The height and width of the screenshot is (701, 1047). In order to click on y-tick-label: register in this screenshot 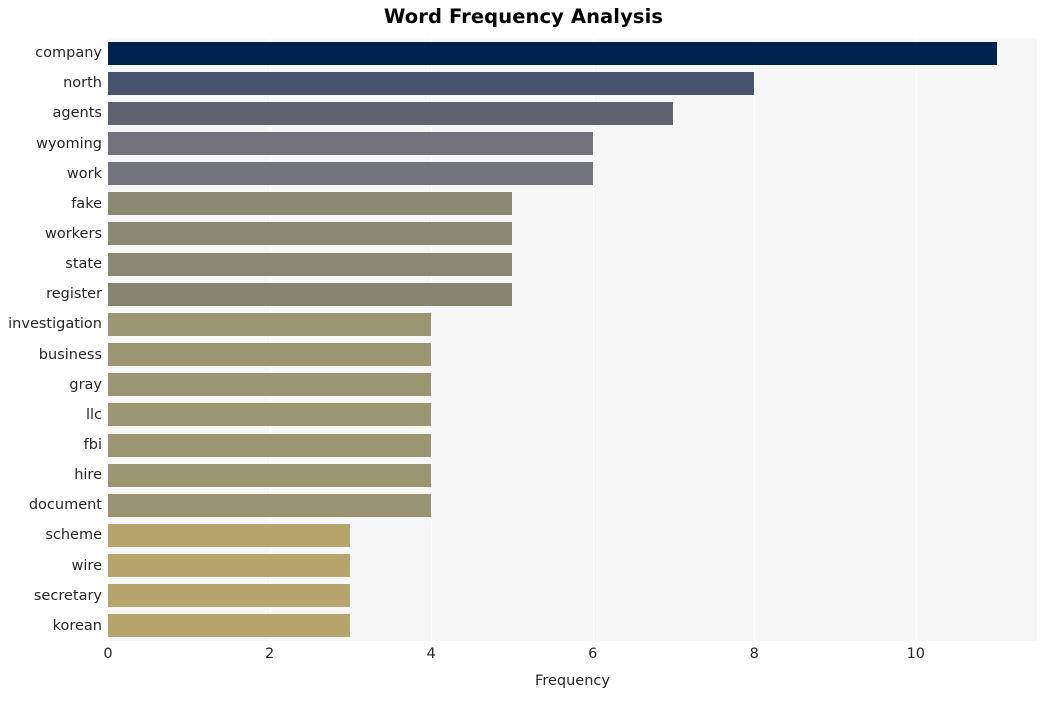, I will do `click(74, 294)`.